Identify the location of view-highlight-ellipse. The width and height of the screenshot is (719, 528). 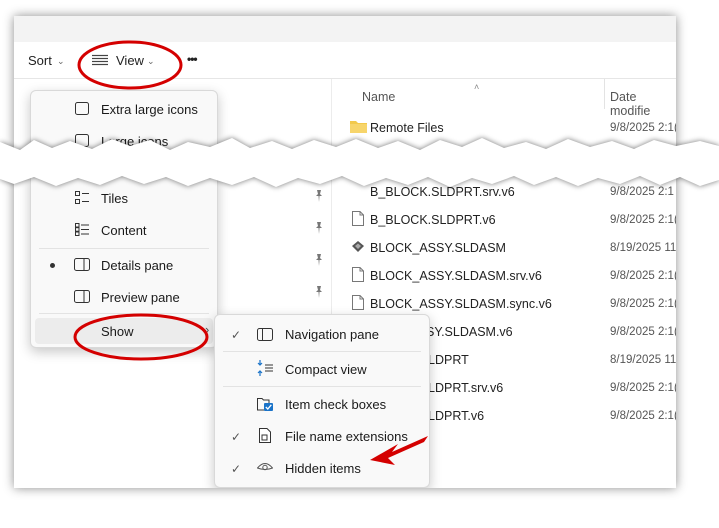
(130, 65).